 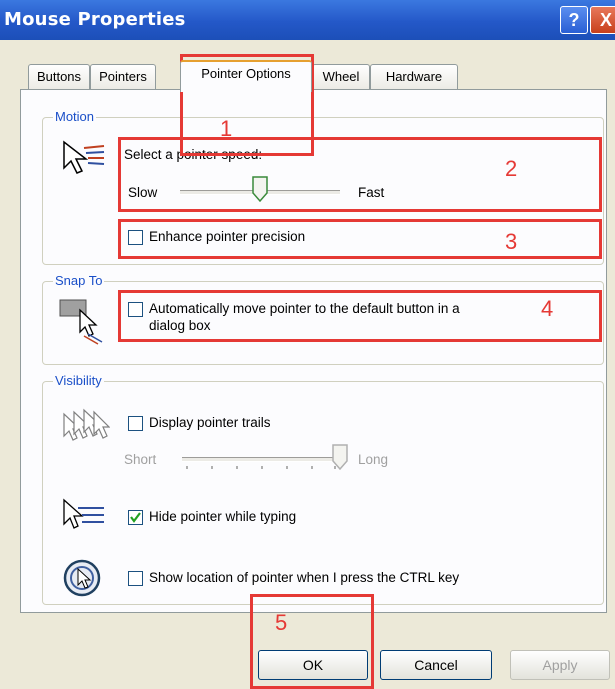 What do you see at coordinates (75, 116) in the screenshot?
I see `motion-legend: Motion` at bounding box center [75, 116].